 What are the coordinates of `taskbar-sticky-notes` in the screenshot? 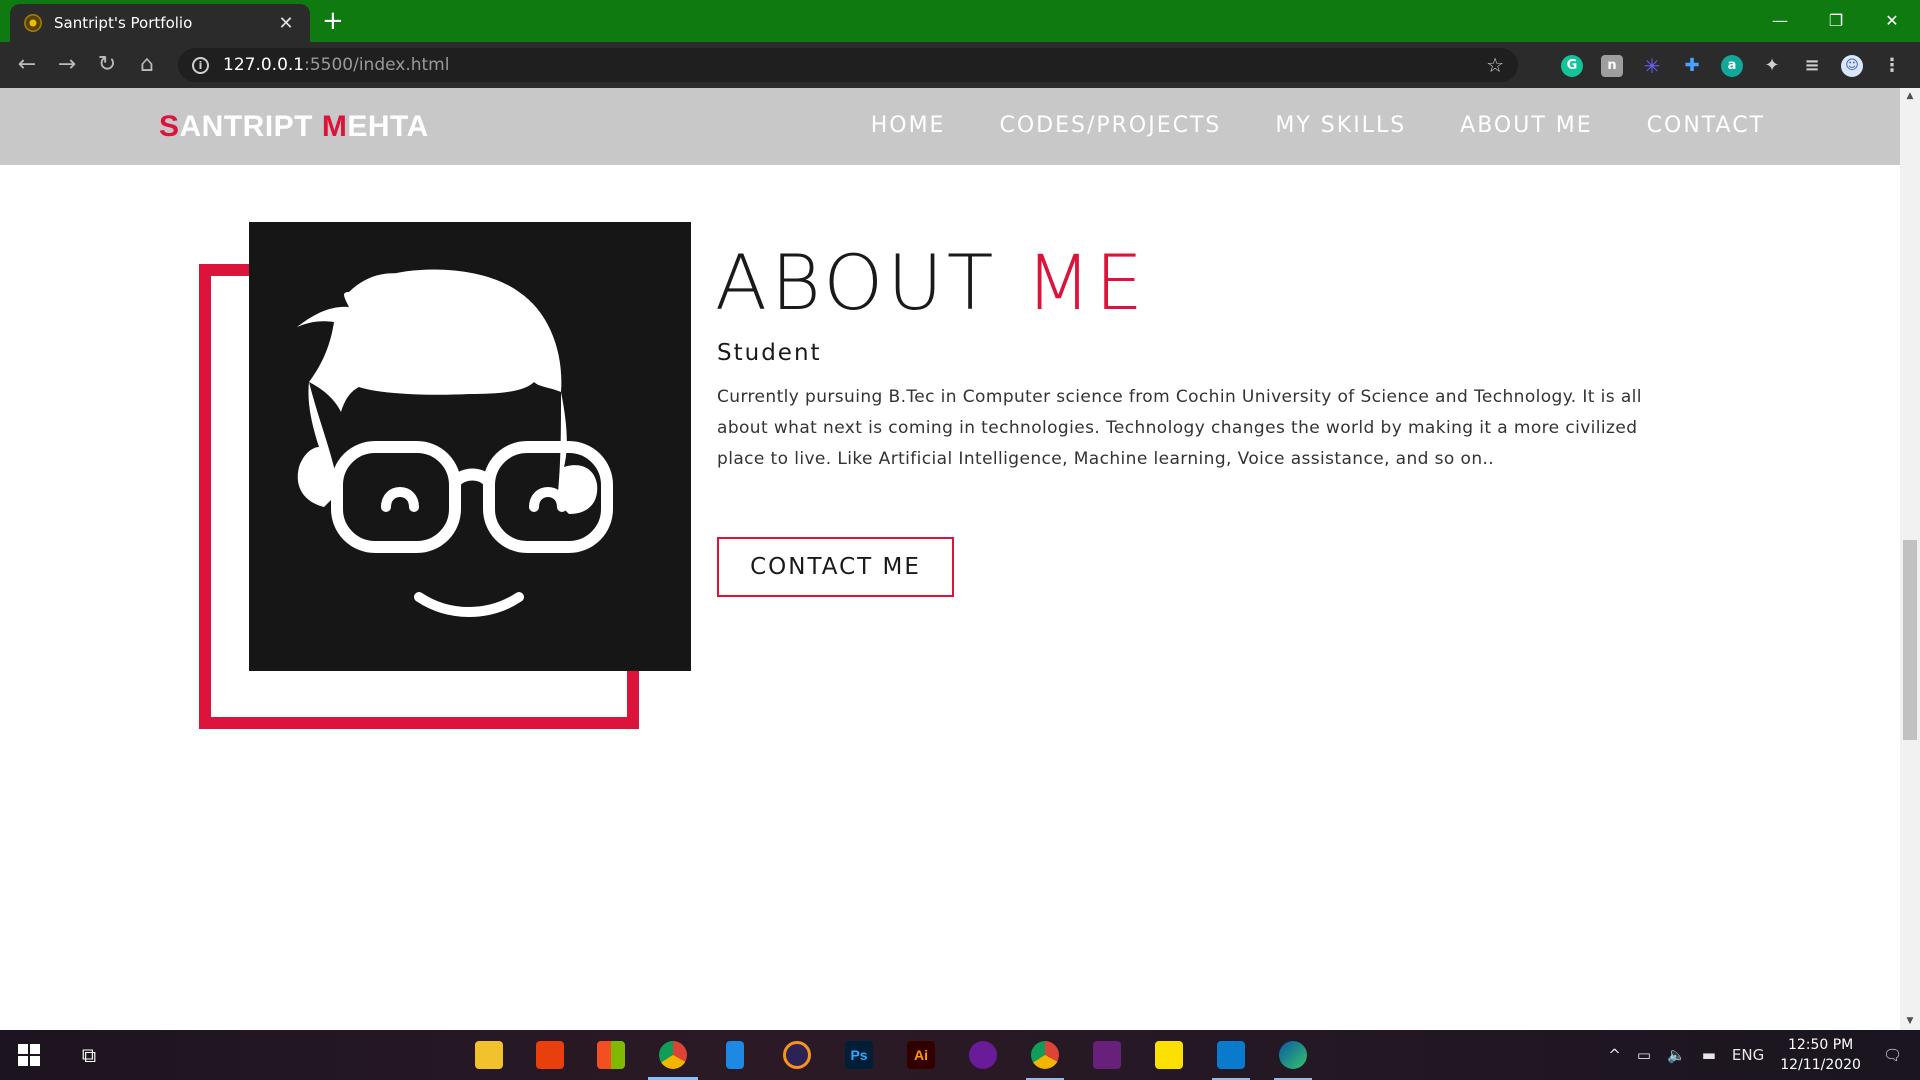 It's located at (1169, 1055).